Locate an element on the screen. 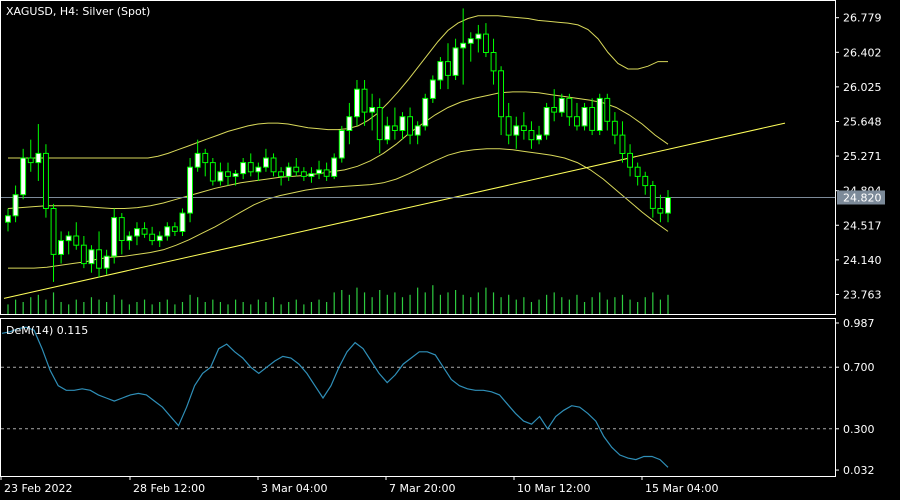 Image resolution: width=900 pixels, height=500 pixels. time-tick-label: 10 Mar 12:00 is located at coordinates (553, 488).